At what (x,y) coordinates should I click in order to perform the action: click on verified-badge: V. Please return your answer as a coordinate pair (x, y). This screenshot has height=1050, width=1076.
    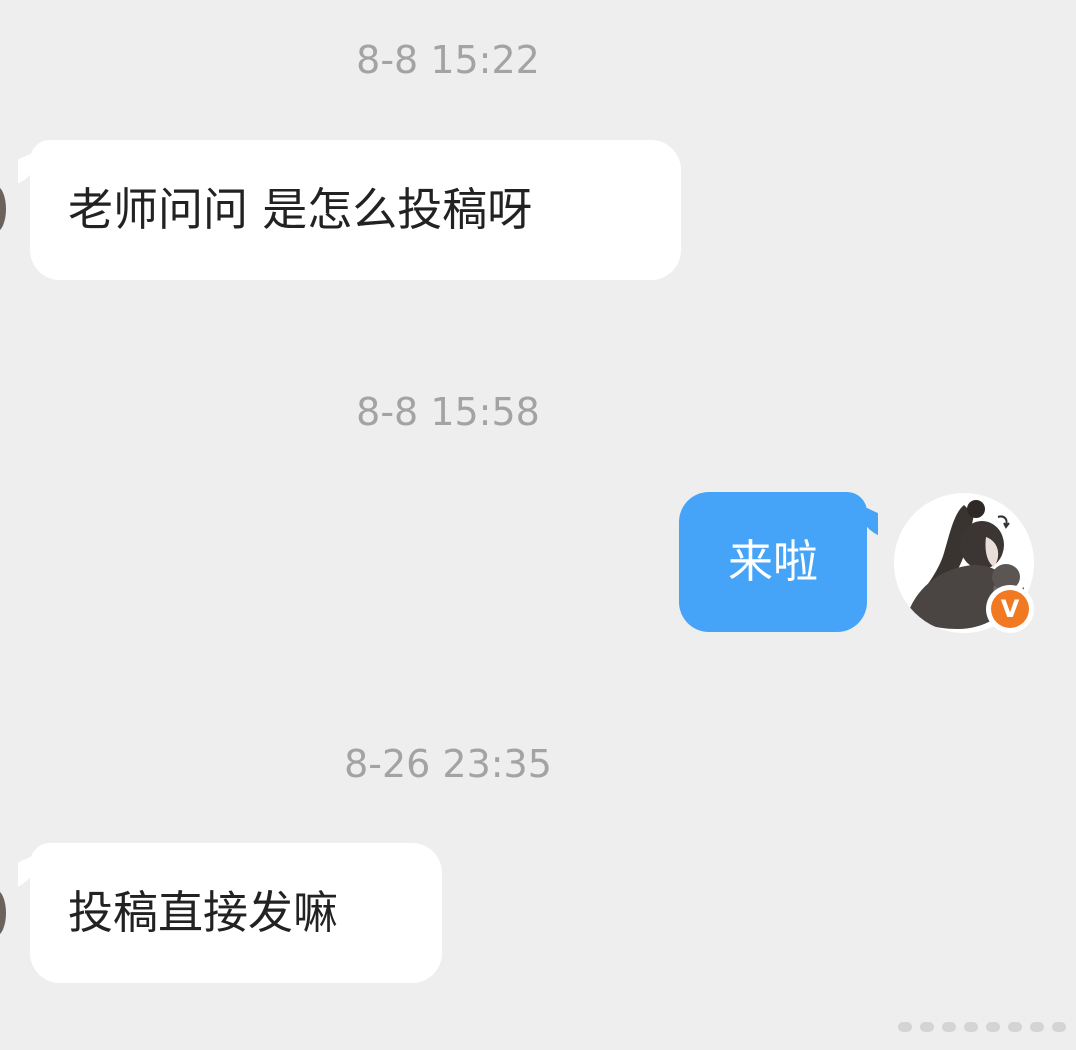
    Looking at the image, I should click on (1010, 609).